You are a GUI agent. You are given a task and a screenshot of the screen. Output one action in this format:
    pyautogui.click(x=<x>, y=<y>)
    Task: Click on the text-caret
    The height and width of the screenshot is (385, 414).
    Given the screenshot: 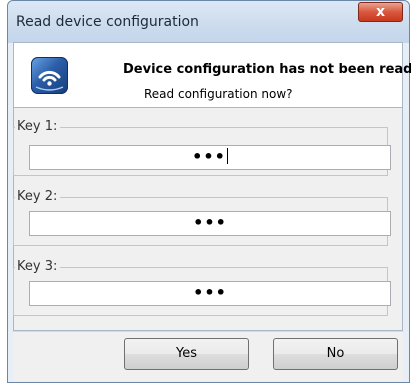 What is the action you would take?
    pyautogui.click(x=227, y=156)
    